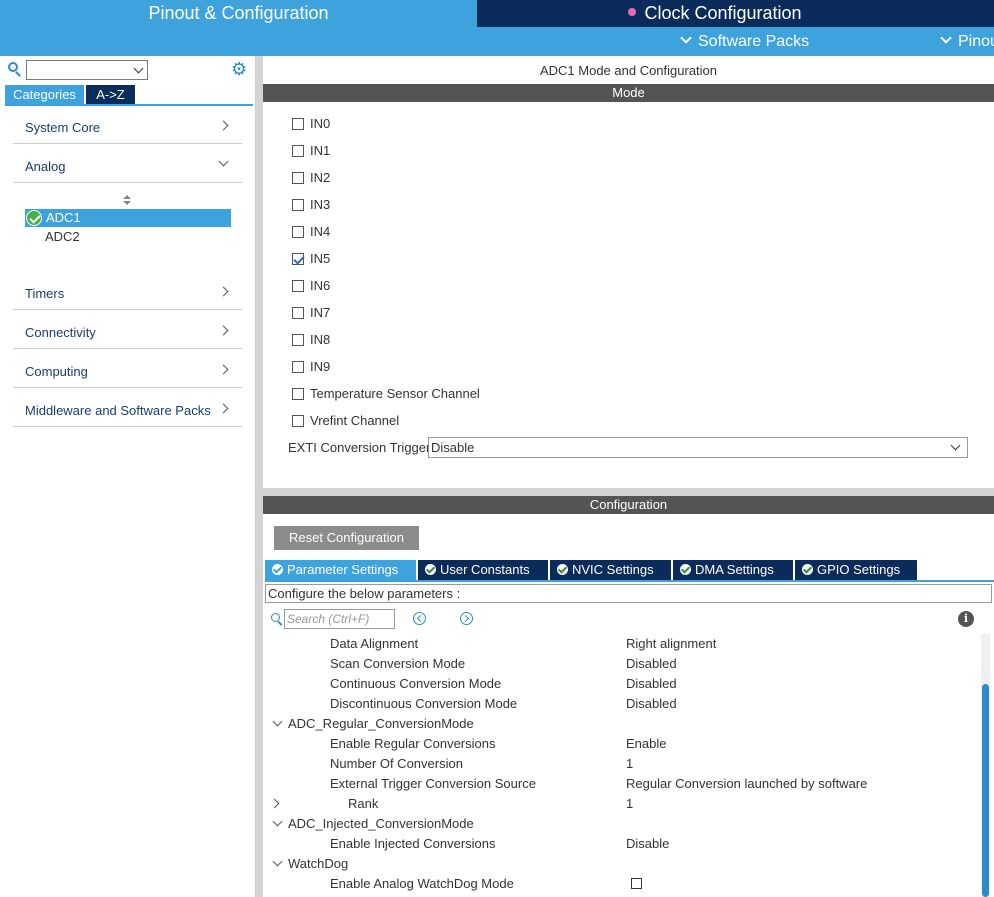 This screenshot has height=897, width=994. Describe the element at coordinates (632, 12) in the screenshot. I see `modified-dot-icon` at that location.